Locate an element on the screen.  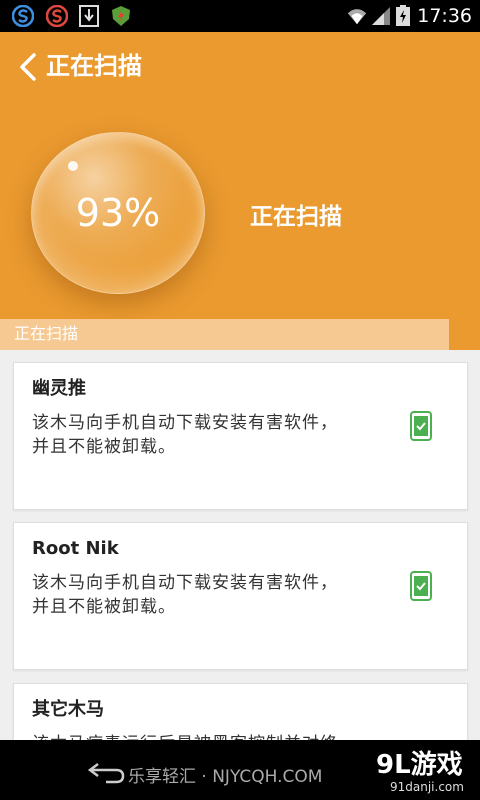
navigation-bar: 乐享轻汇 · NJYCQH.COM 9L游戏 91danji.com is located at coordinates (240, 770).